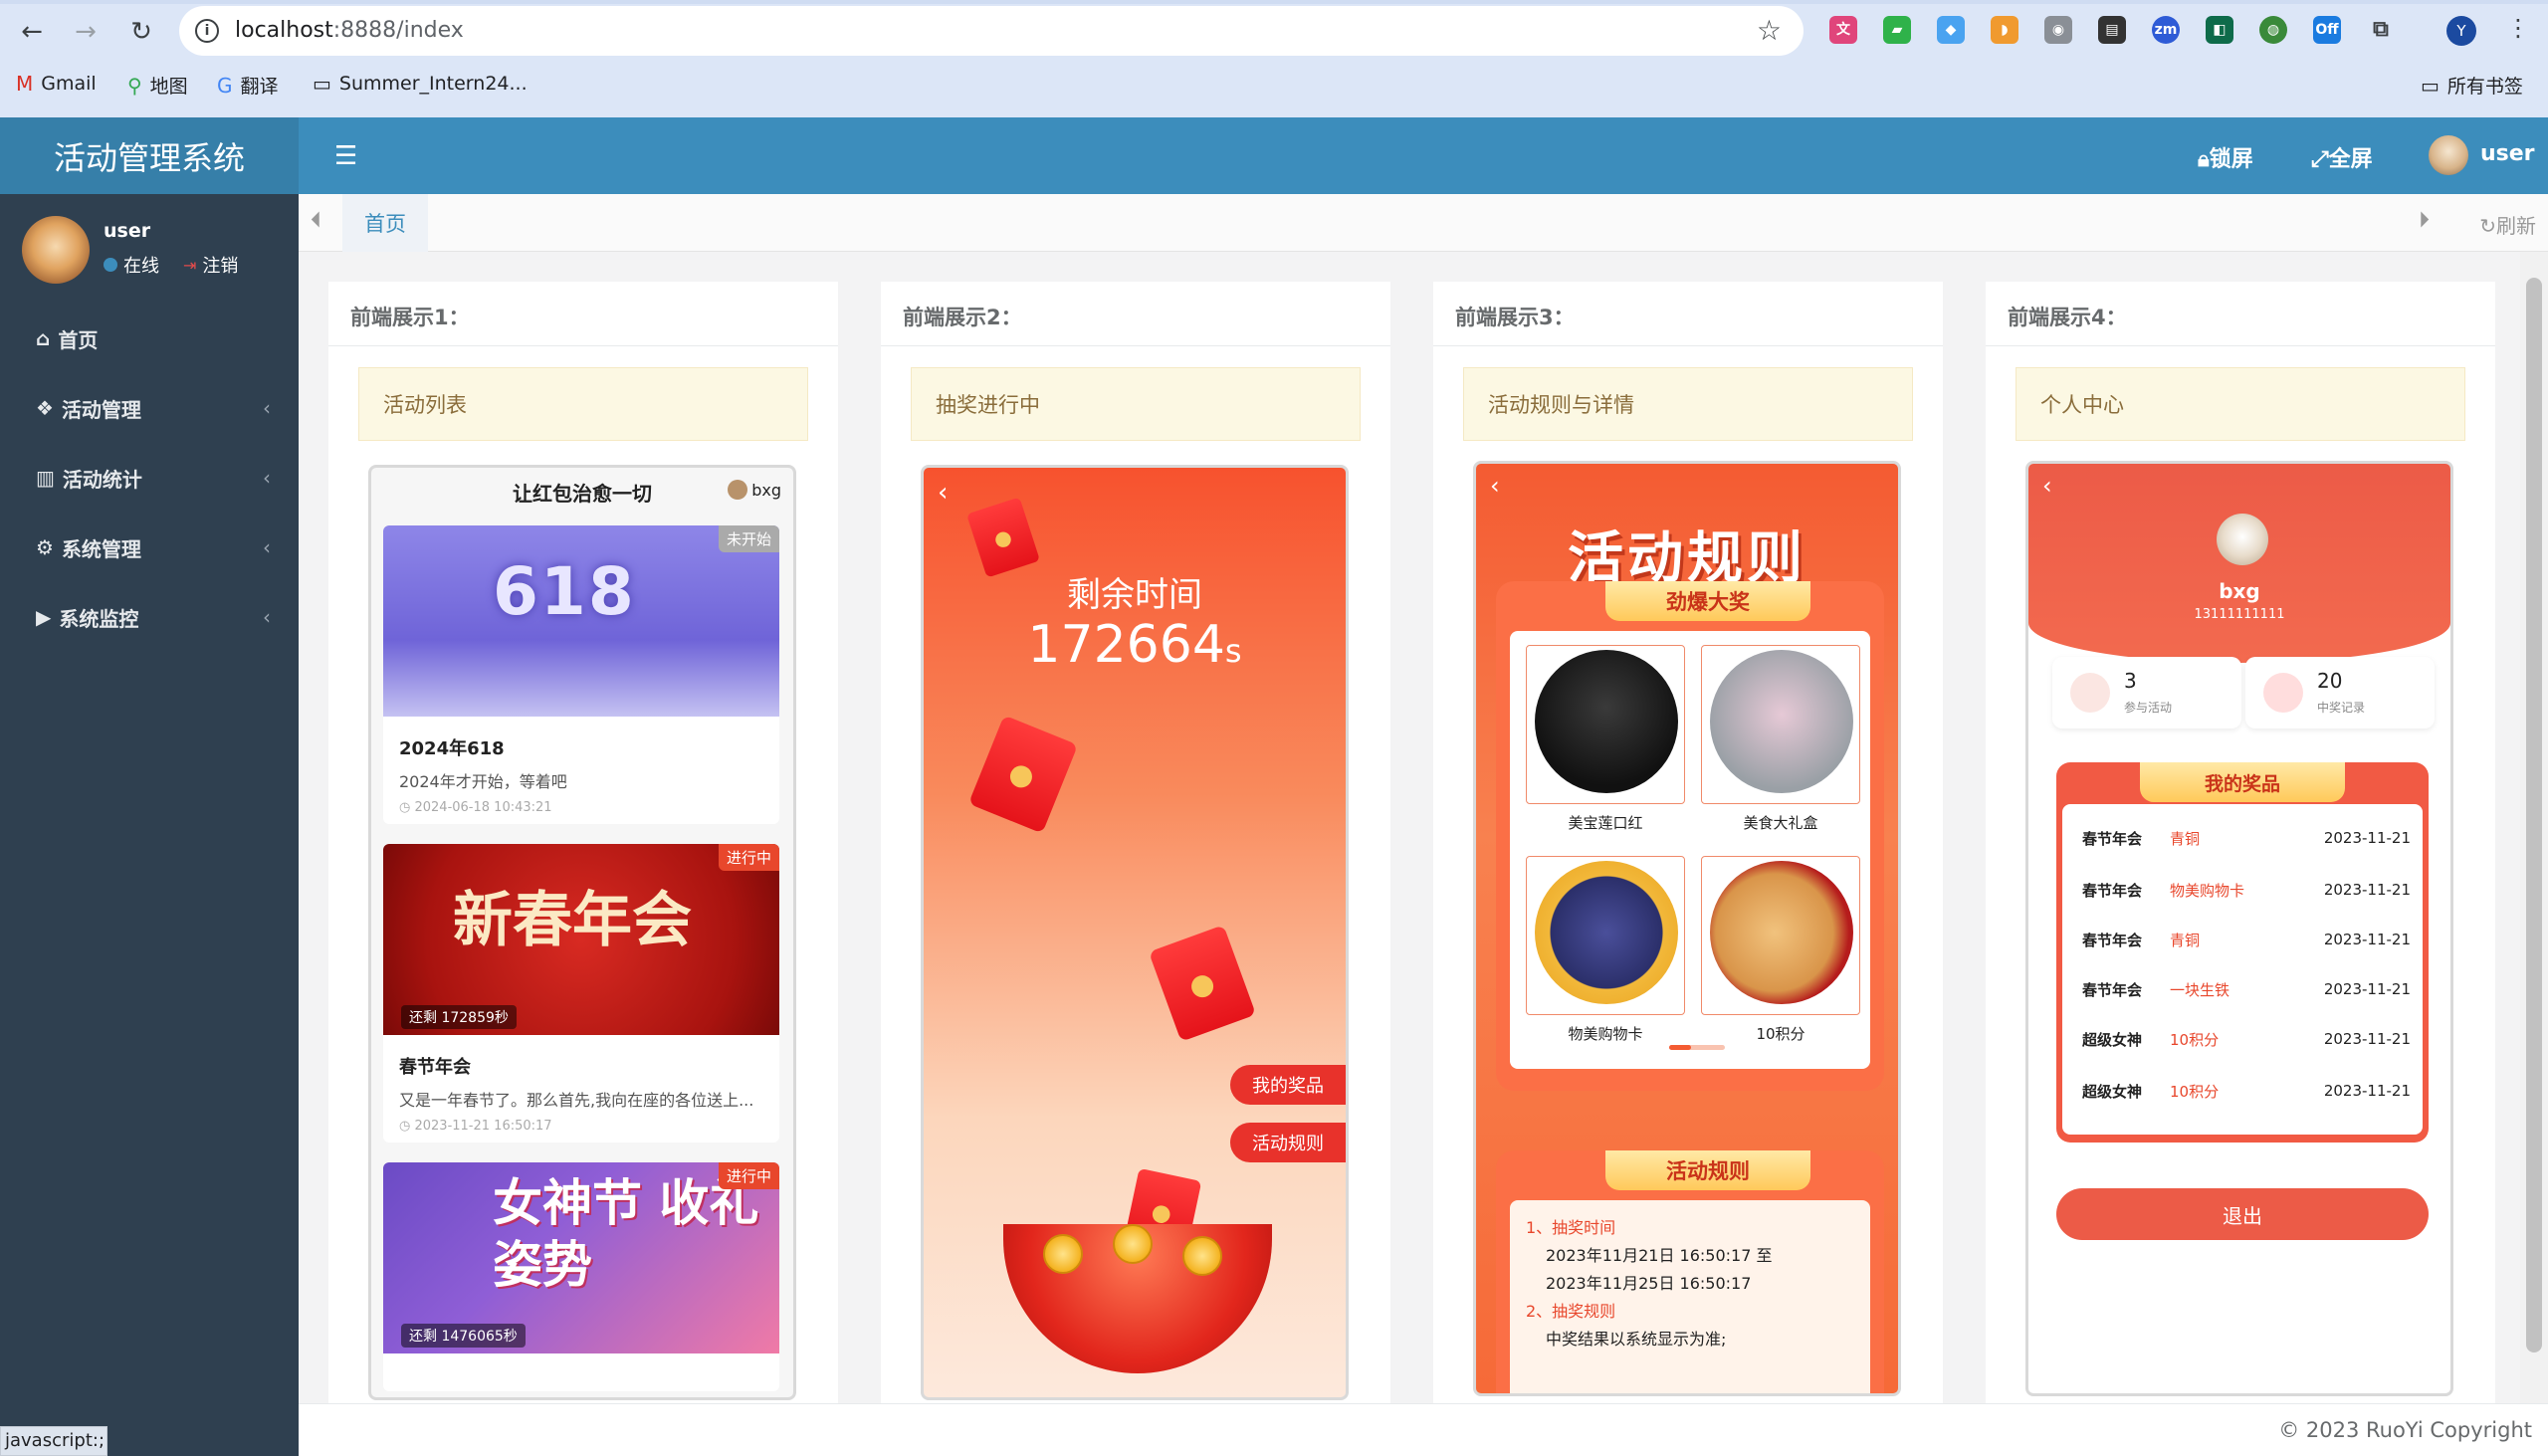  I want to click on prize-grid: 美宝莲口红 美食大礼盒 物美购物卡 10积分, so click(1690, 850).